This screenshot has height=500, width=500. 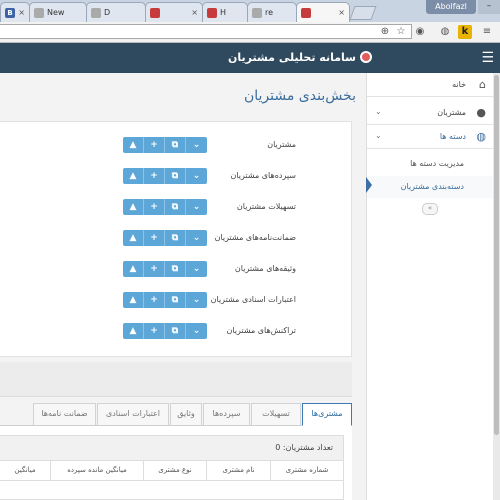 I want to click on extension-icon: ◉, so click(x=420, y=32).